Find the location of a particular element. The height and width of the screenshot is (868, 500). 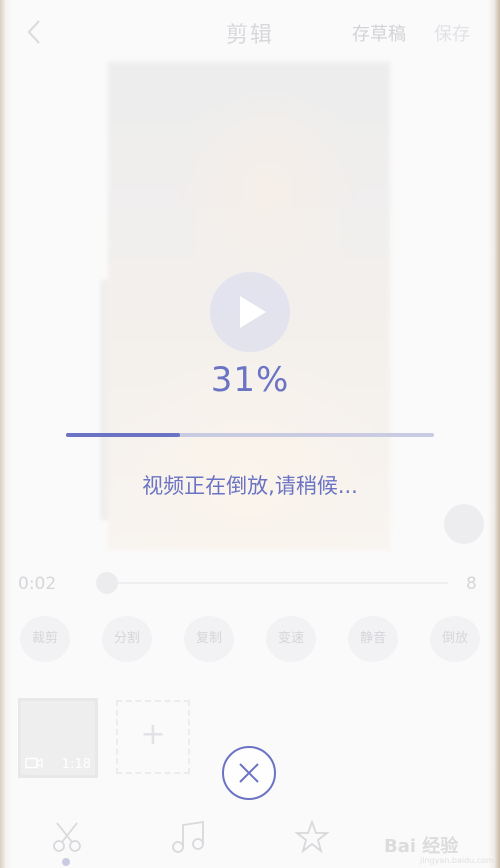

page-title: 剪辑 is located at coordinates (249, 35).